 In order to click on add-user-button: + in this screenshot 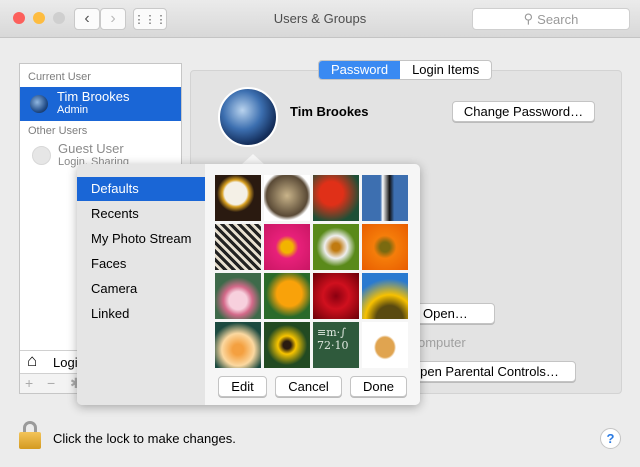, I will do `click(29, 383)`.